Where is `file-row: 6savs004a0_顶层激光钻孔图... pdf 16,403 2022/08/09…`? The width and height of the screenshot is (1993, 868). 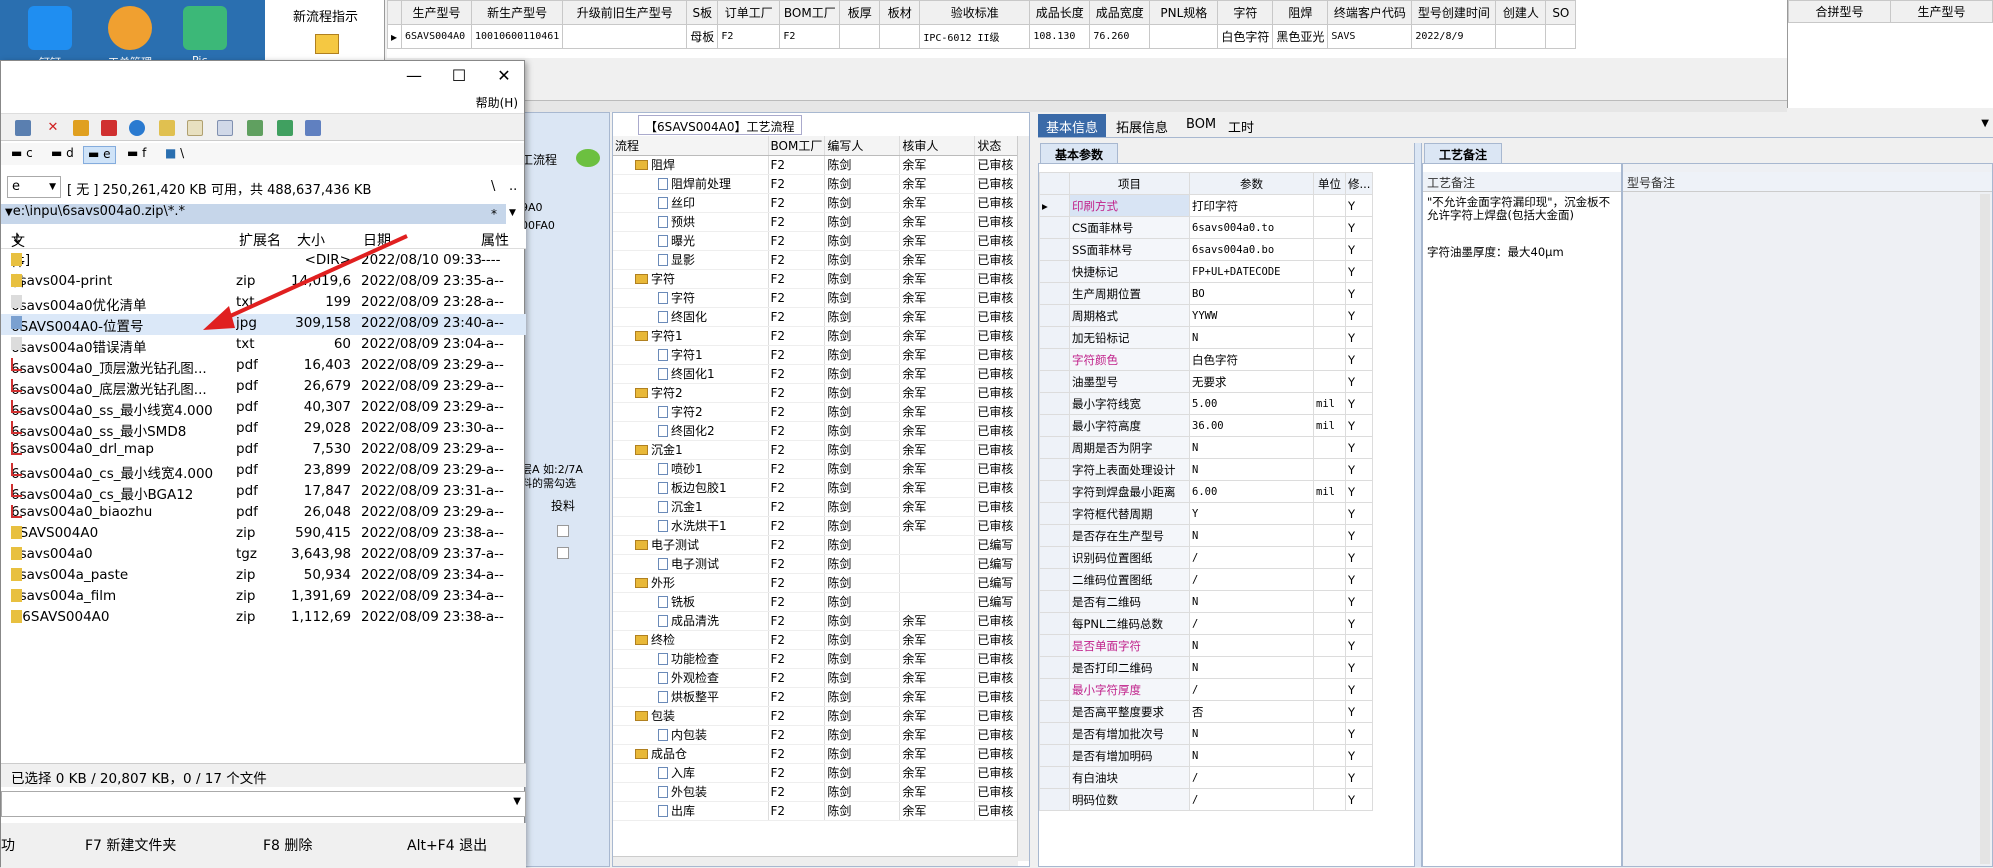 file-row: 6savs004a0_顶层激光钻孔图... pdf 16,403 2022/08/09… is located at coordinates (263, 366).